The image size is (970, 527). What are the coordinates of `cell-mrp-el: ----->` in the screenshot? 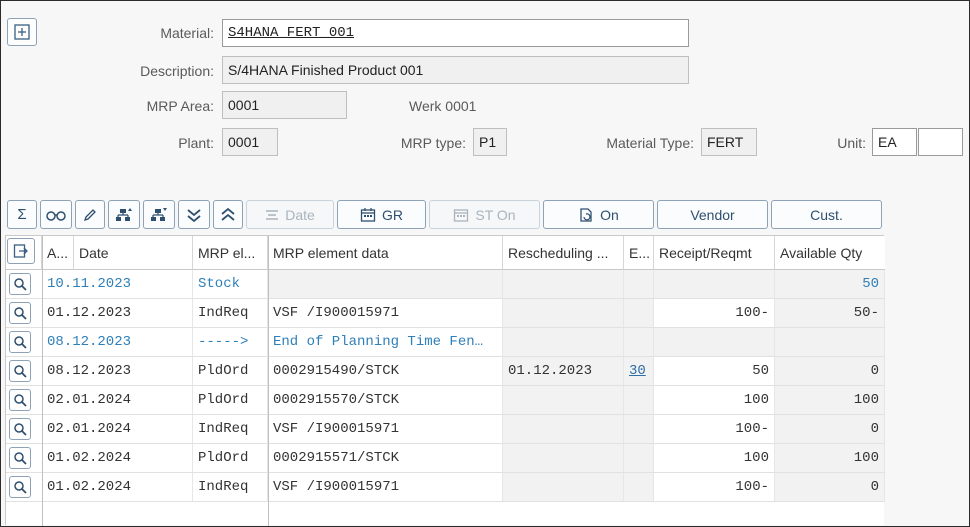 It's located at (230, 342).